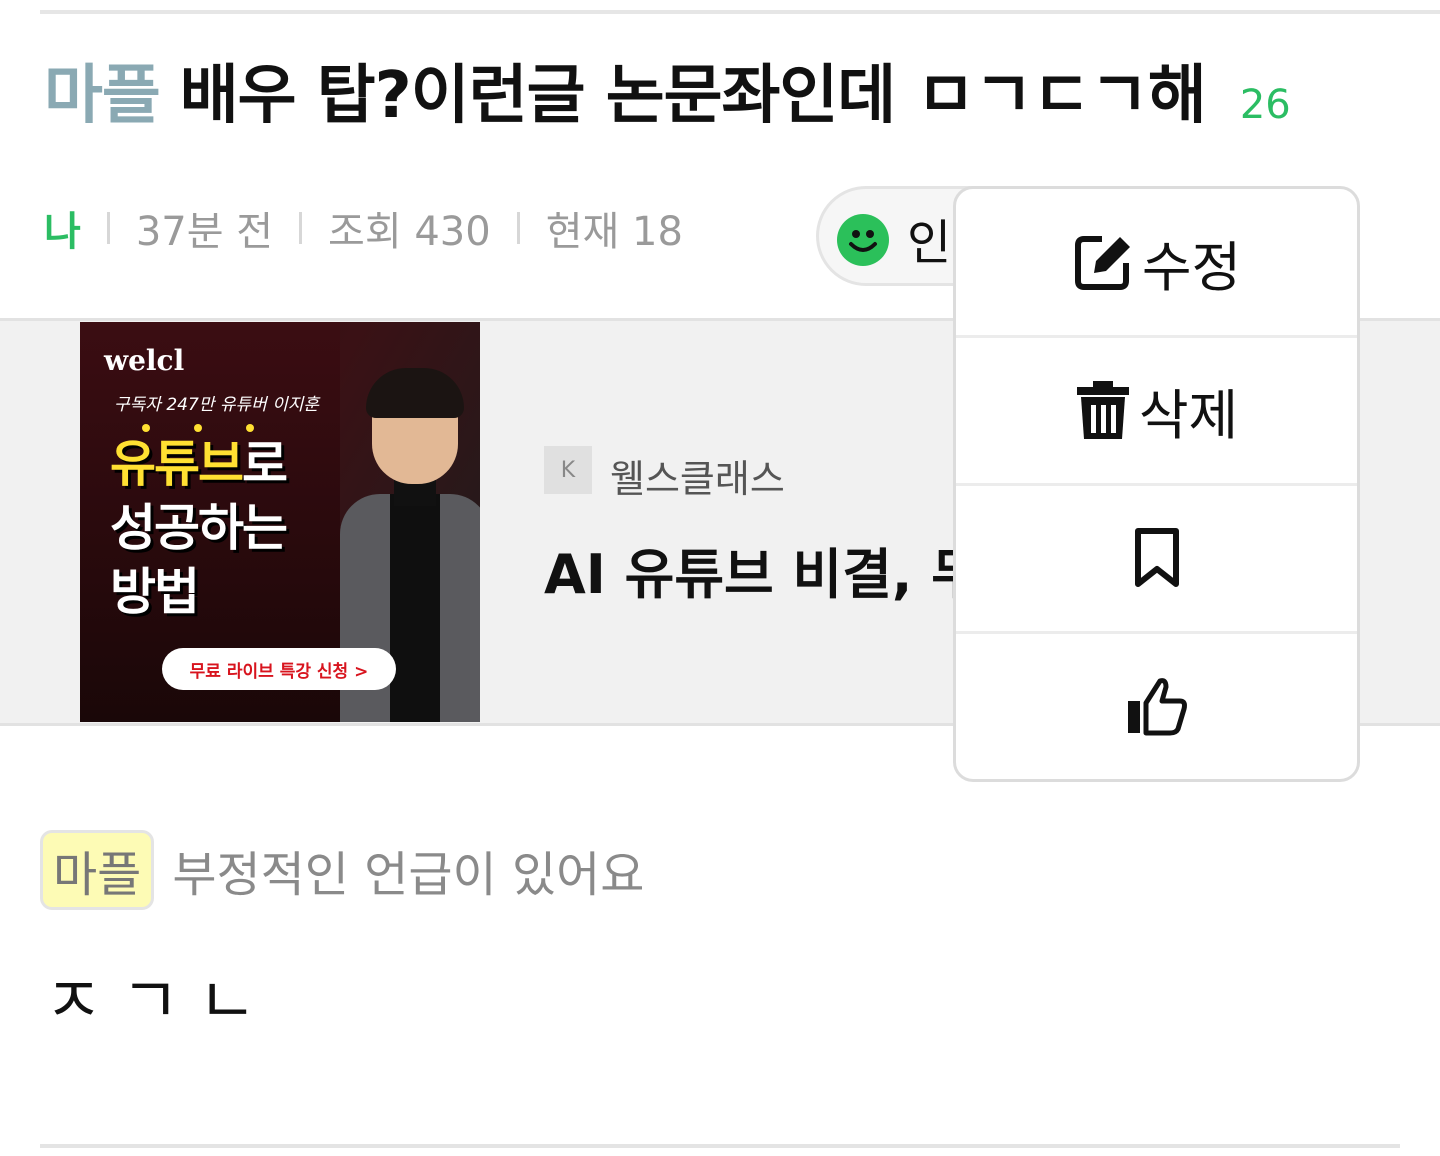 The height and width of the screenshot is (1156, 1440). I want to click on post-title: 배우 탑?이런글 논문좌인데 ㅁㄱㄷㄱ해, so click(693, 96).